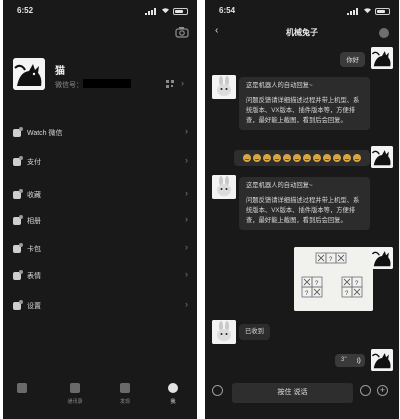  What do you see at coordinates (350, 360) in the screenshot?
I see `message-out-voice: 3''` at bounding box center [350, 360].